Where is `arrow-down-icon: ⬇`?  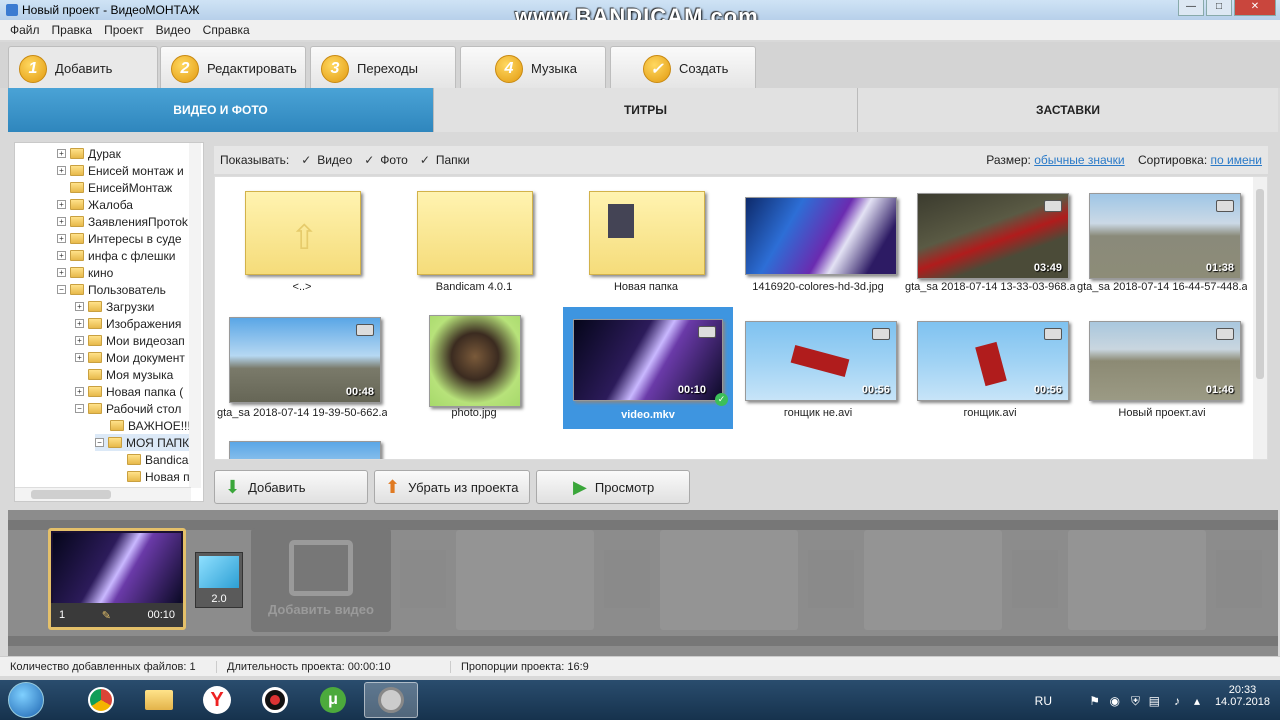 arrow-down-icon: ⬇ is located at coordinates (233, 487).